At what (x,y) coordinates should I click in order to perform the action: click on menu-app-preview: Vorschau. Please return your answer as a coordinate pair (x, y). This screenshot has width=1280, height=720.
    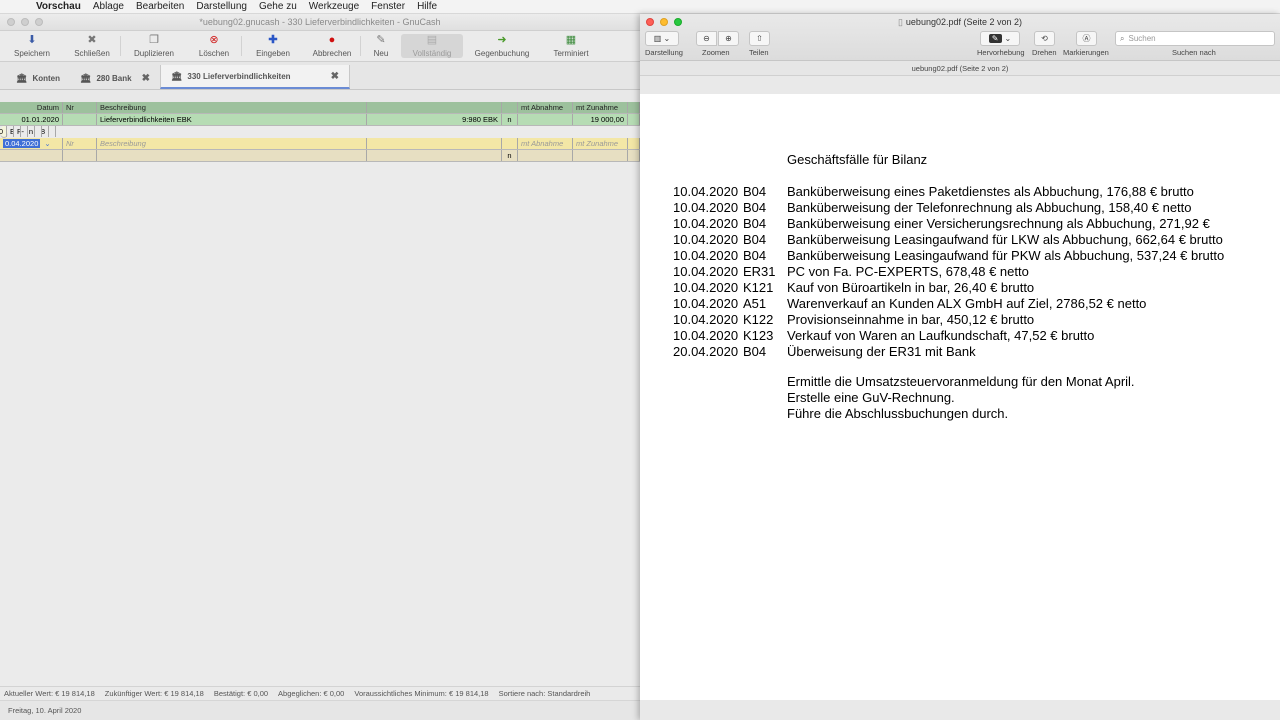
    Looking at the image, I should click on (58, 6).